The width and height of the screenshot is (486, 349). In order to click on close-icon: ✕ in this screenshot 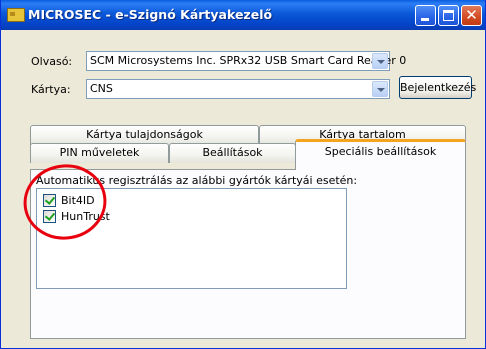, I will do `click(471, 15)`.